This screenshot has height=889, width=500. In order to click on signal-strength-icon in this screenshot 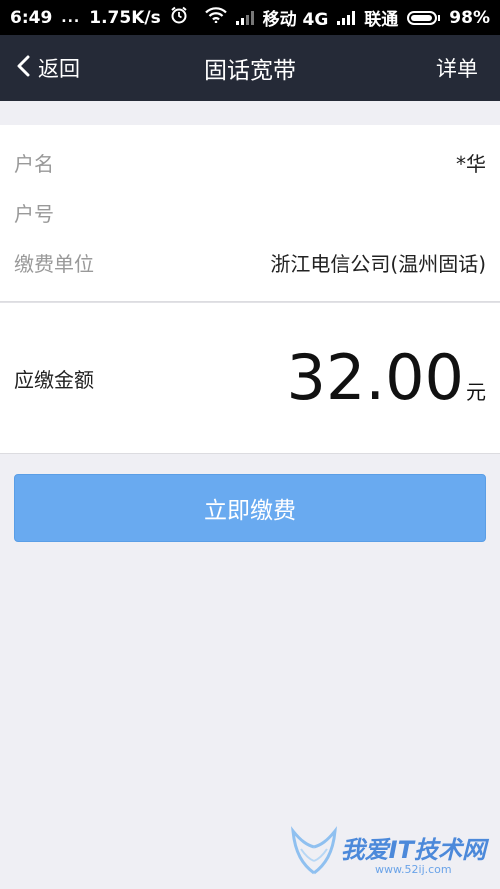, I will do `click(244, 17)`.